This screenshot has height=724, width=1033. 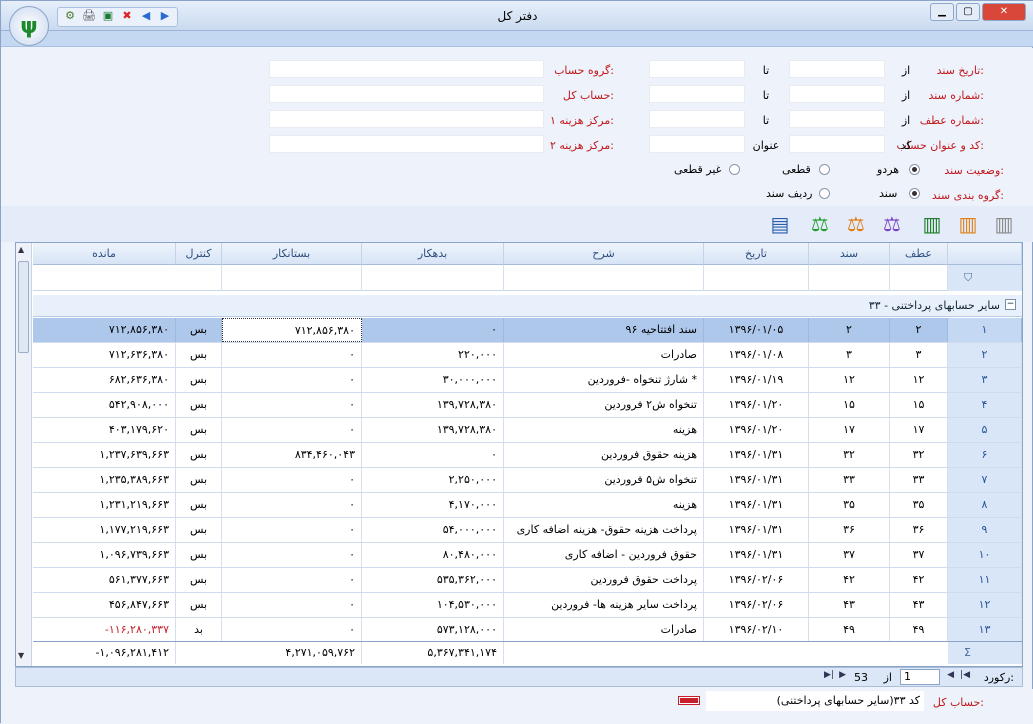 What do you see at coordinates (849, 355) in the screenshot?
I see `cell-doc: ۳` at bounding box center [849, 355].